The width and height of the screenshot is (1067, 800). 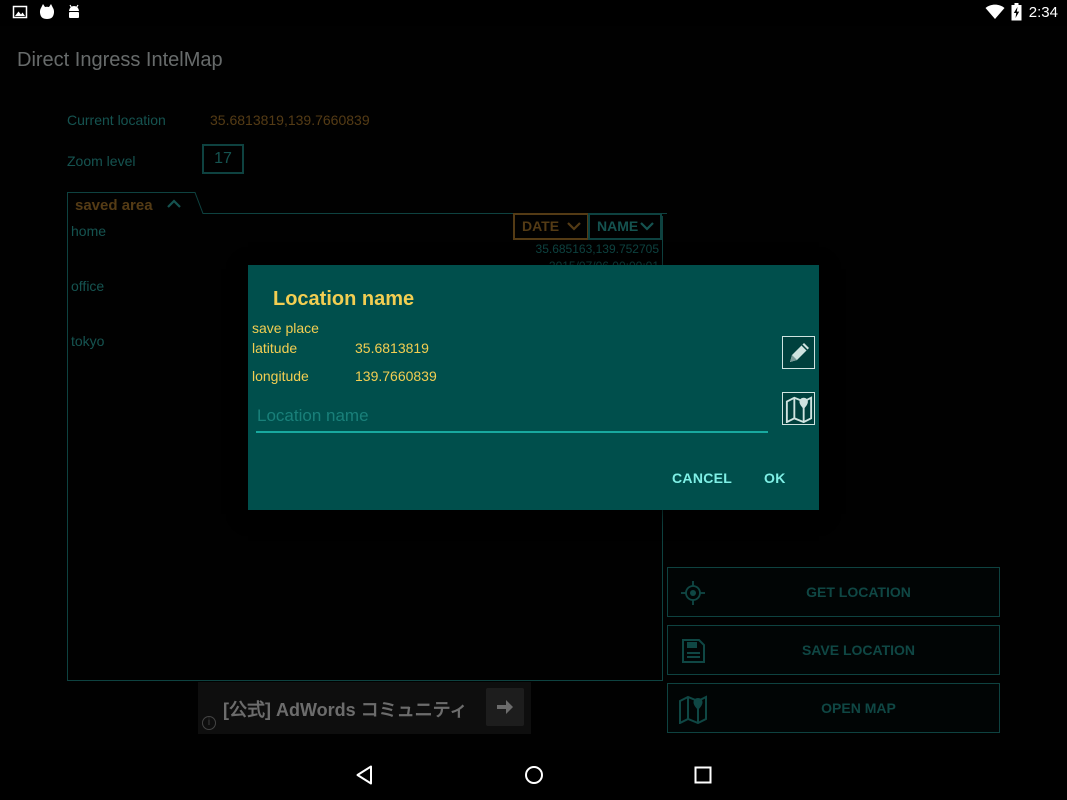 What do you see at coordinates (20, 12) in the screenshot?
I see `image-icon` at bounding box center [20, 12].